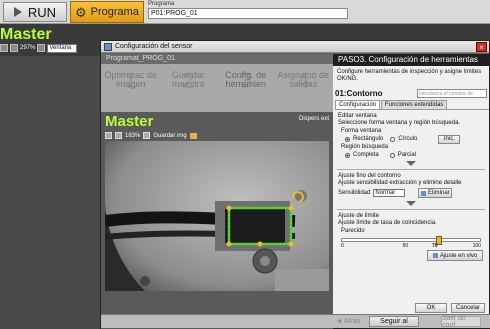 This screenshot has width=490, height=329. I want to click on radio-rectangle, so click(347, 139).